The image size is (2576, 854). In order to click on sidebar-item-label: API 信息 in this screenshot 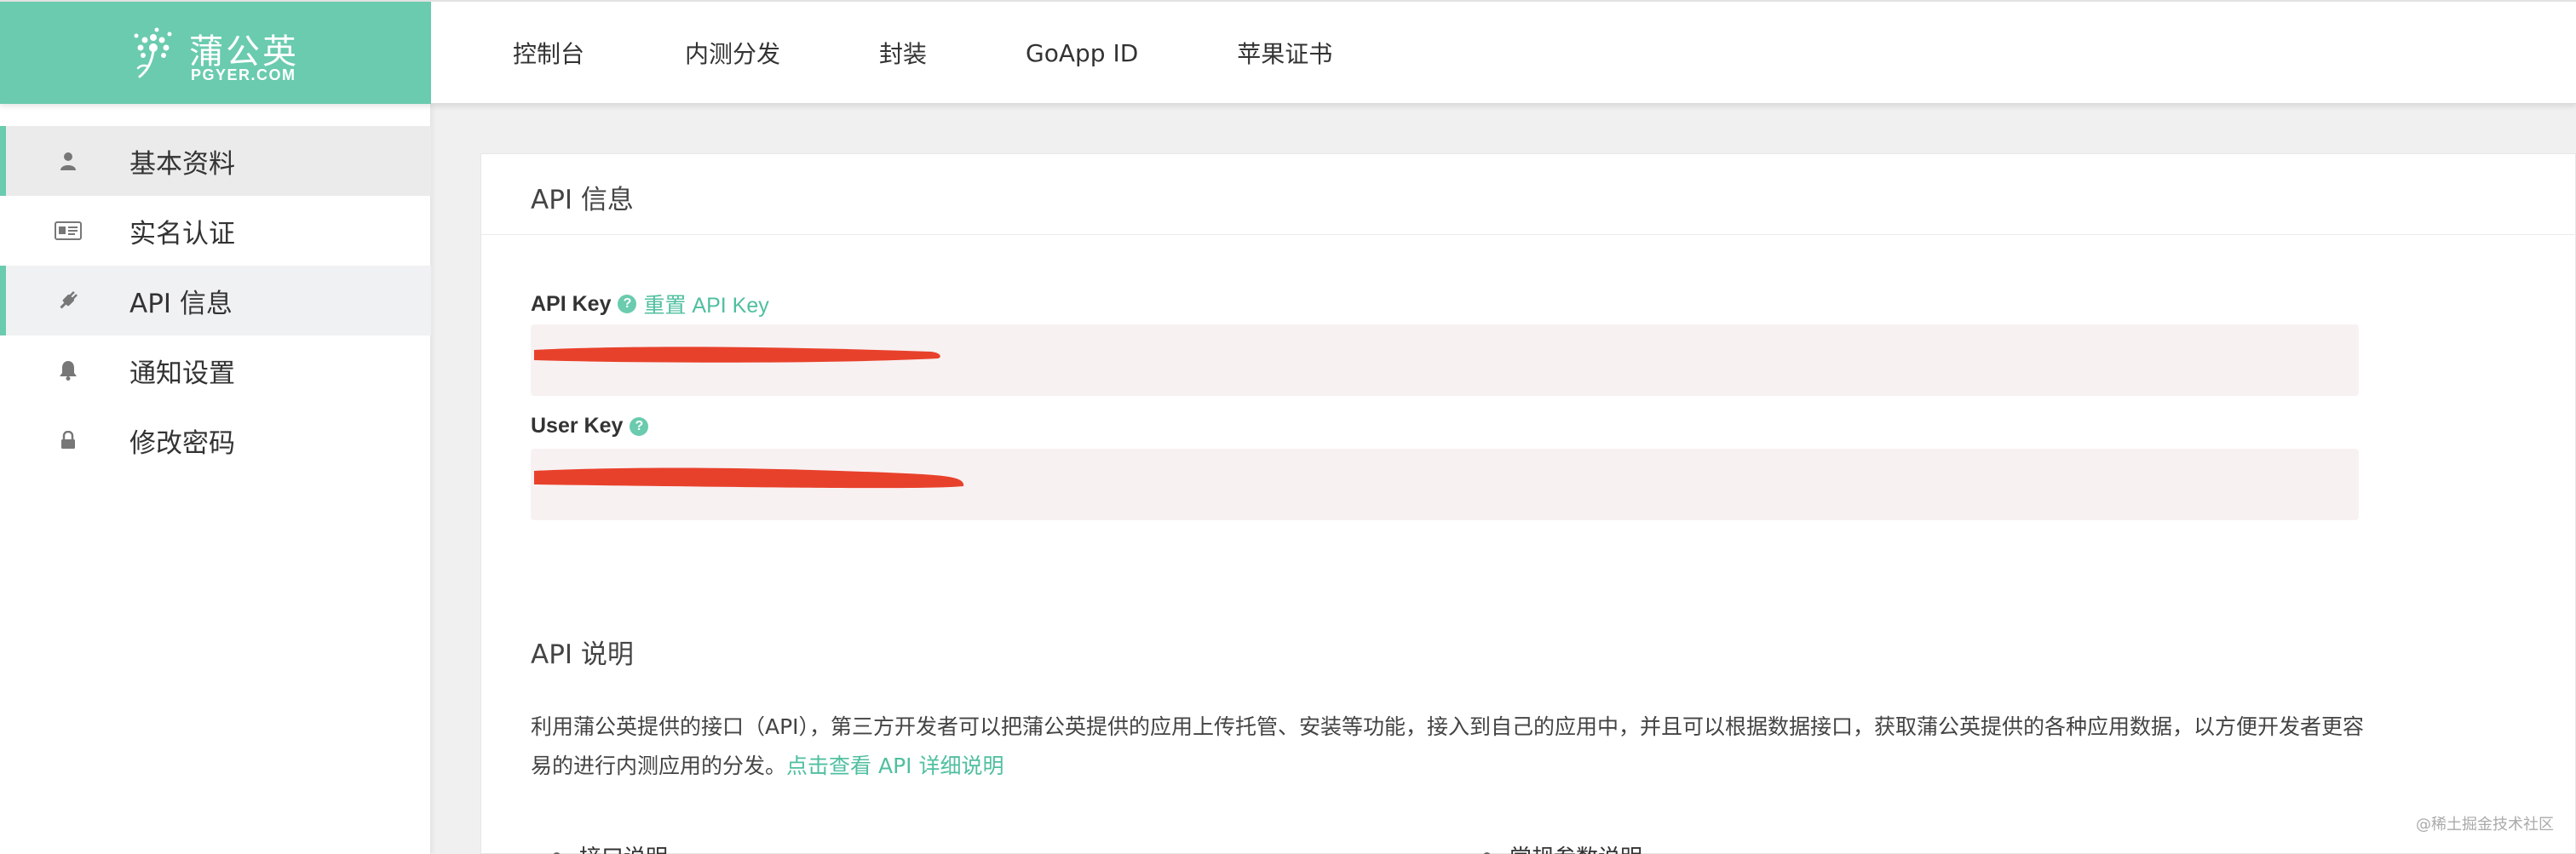, I will do `click(181, 304)`.